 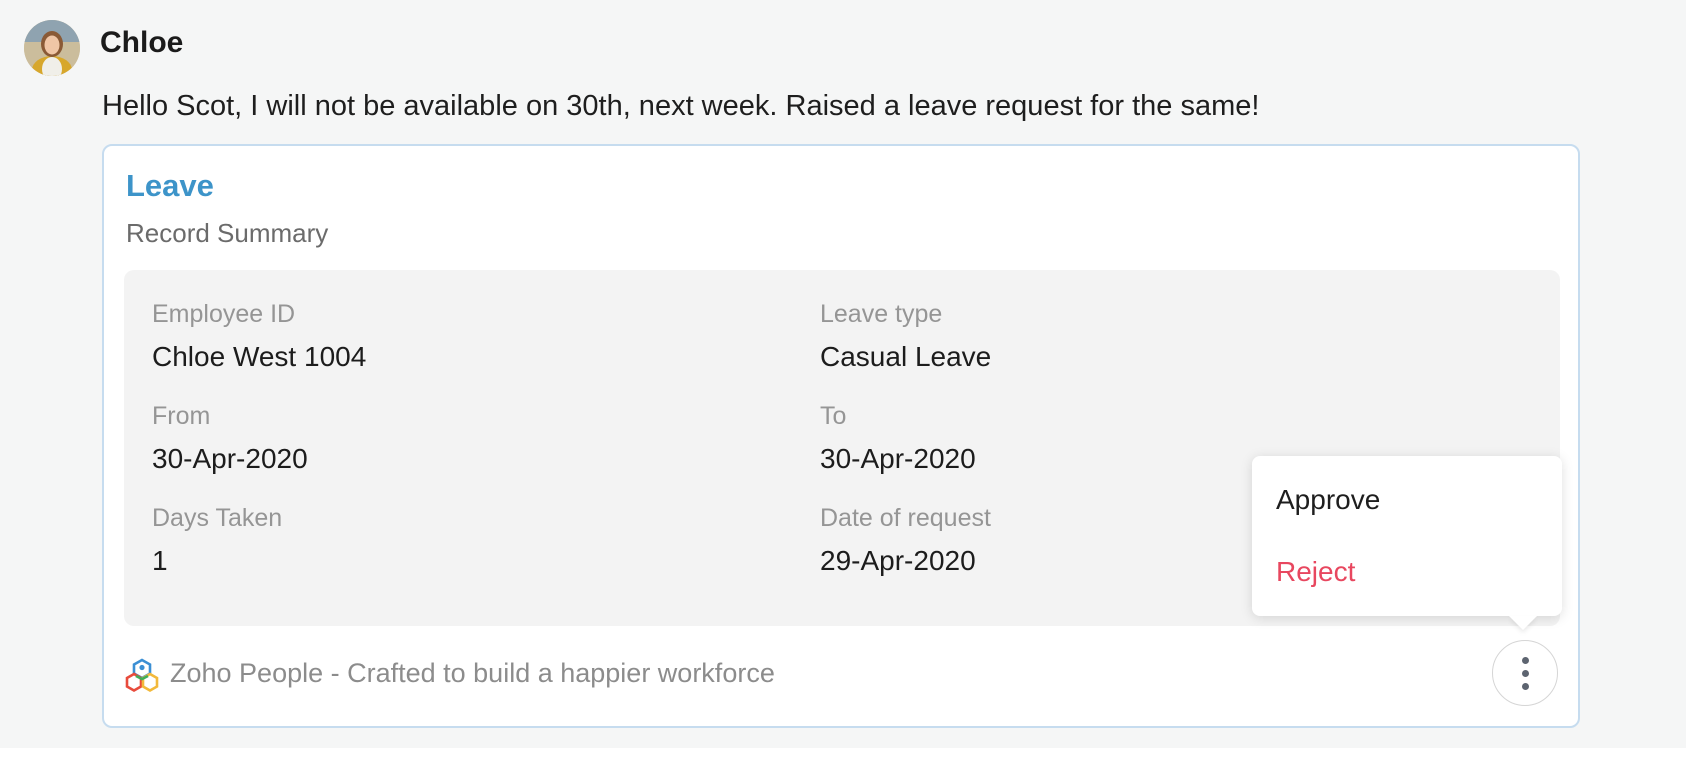 I want to click on field-label: Days Taken, so click(x=217, y=518).